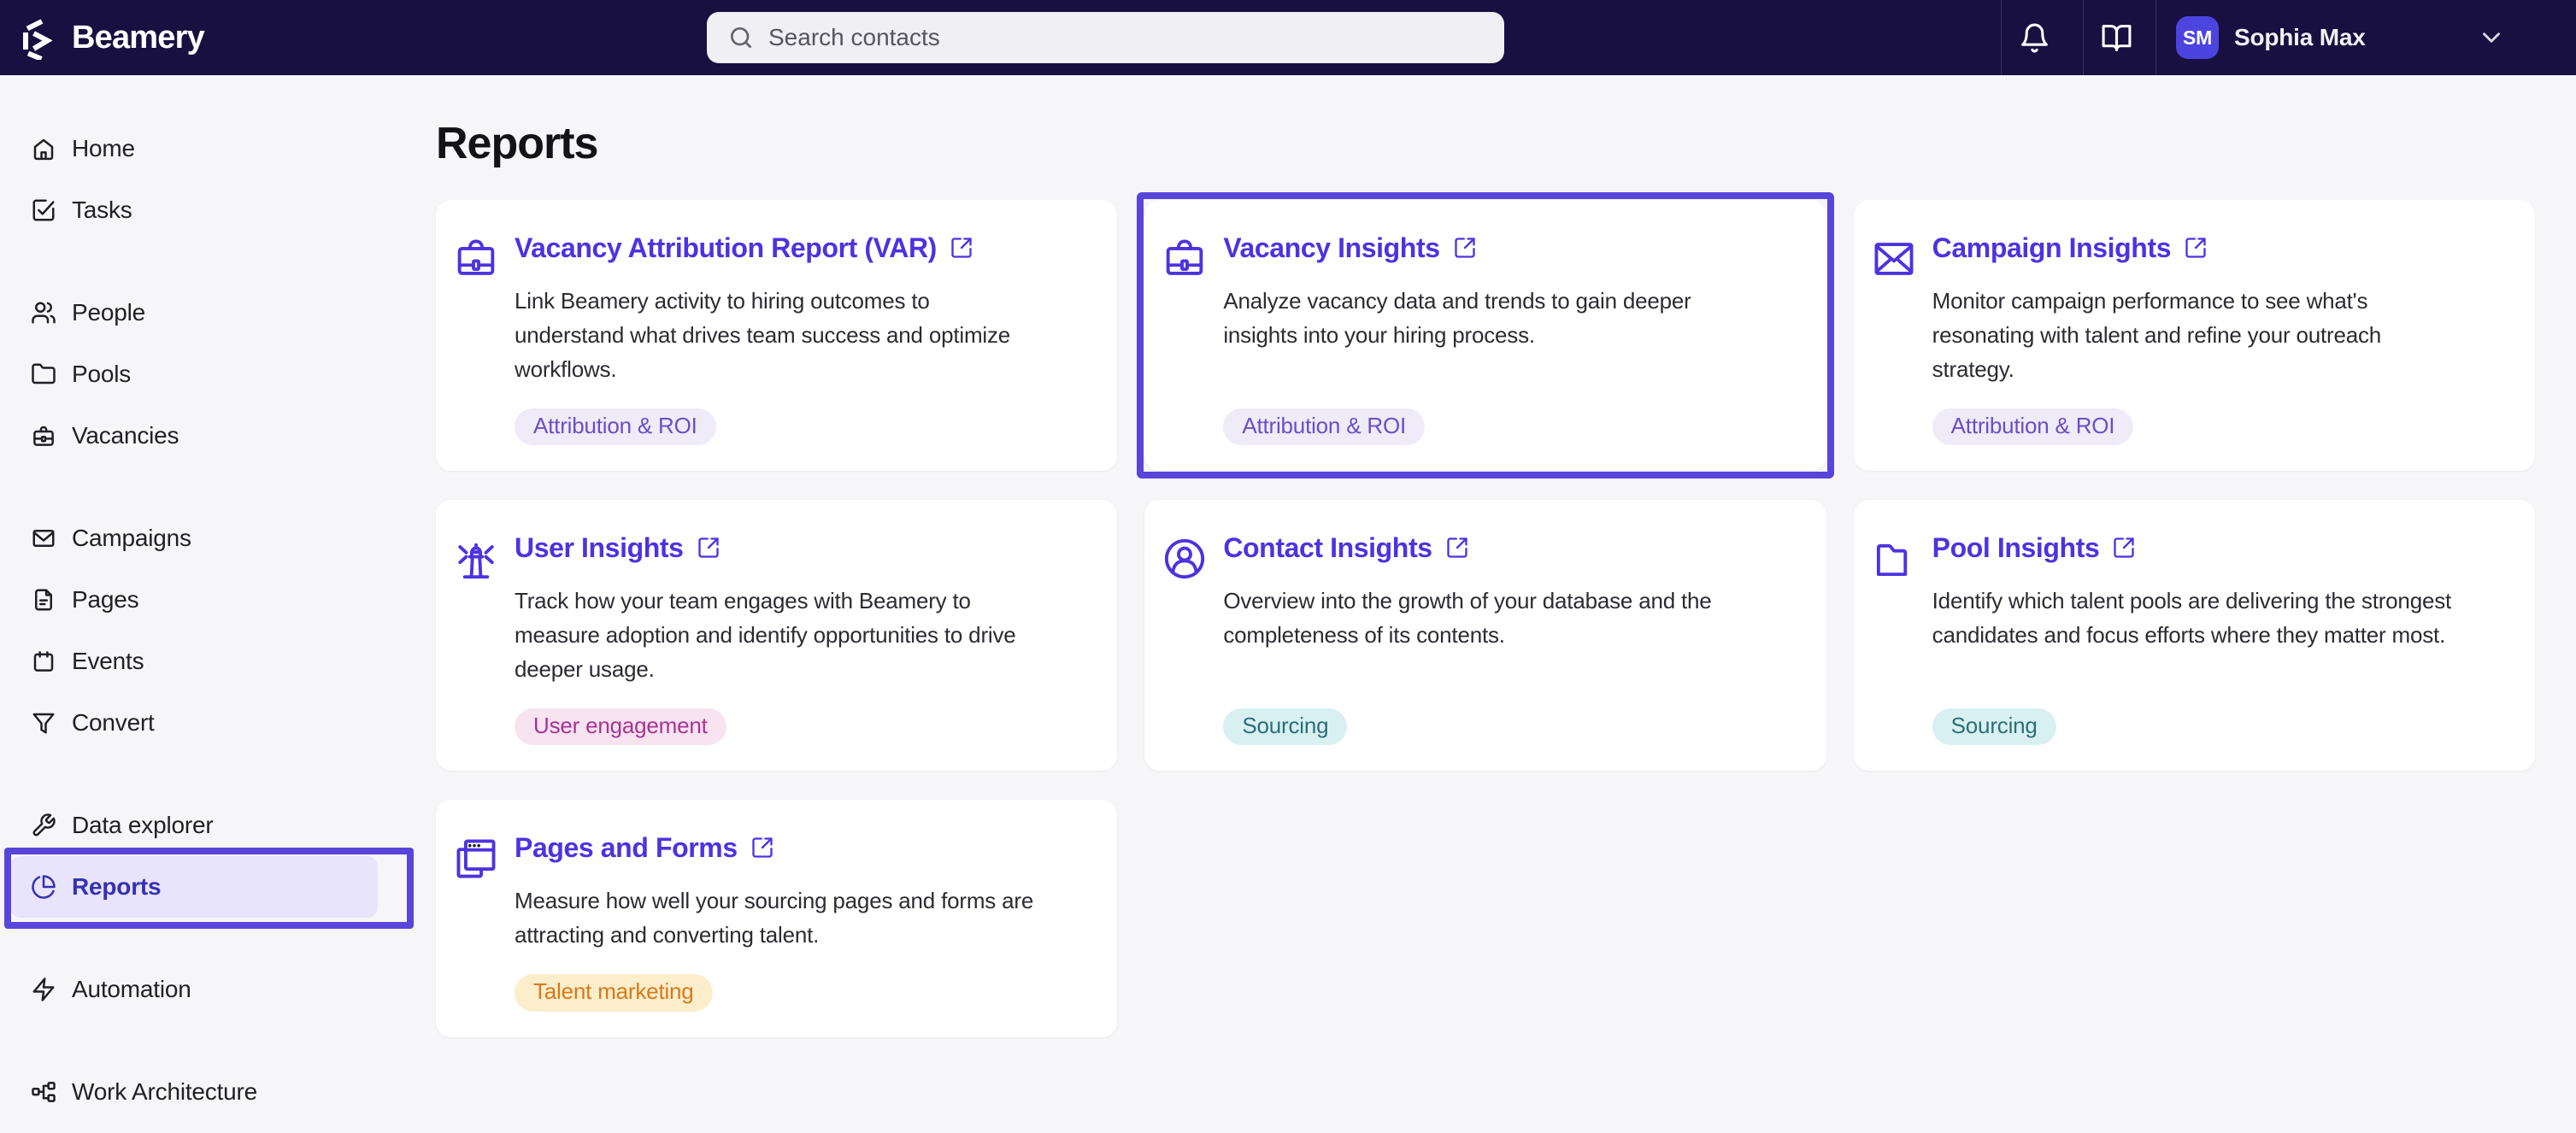  What do you see at coordinates (476, 861) in the screenshot?
I see `browser-windows-icon` at bounding box center [476, 861].